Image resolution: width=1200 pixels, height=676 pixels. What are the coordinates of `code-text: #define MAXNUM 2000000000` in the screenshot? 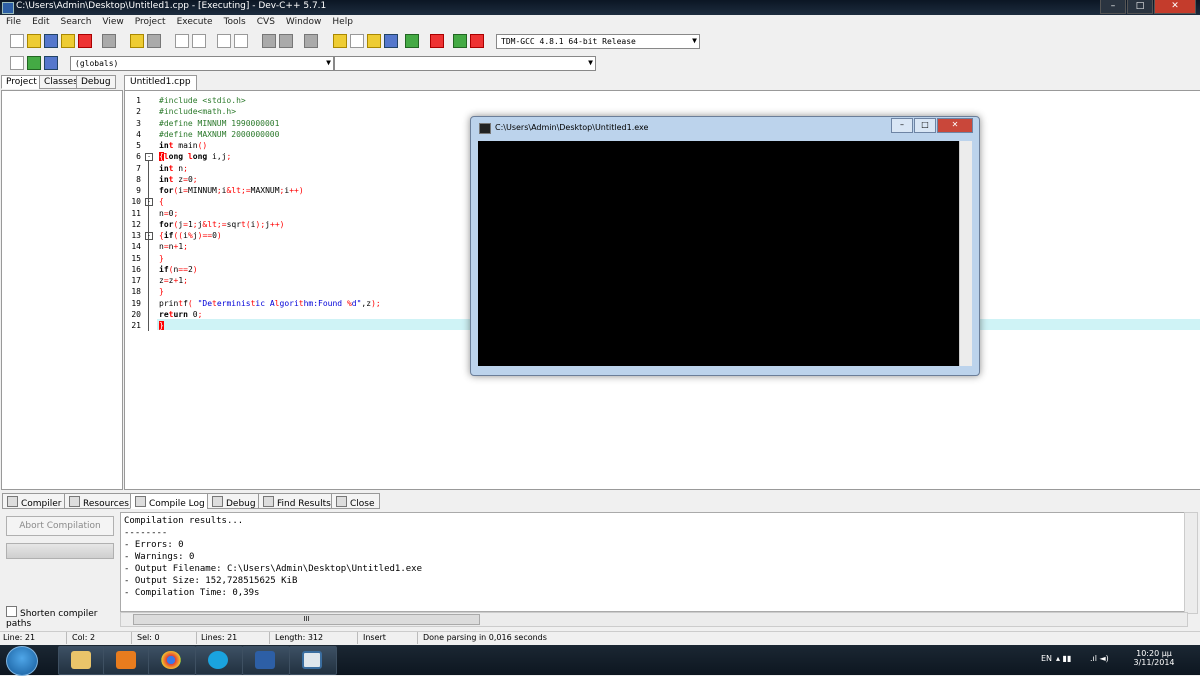 It's located at (219, 134).